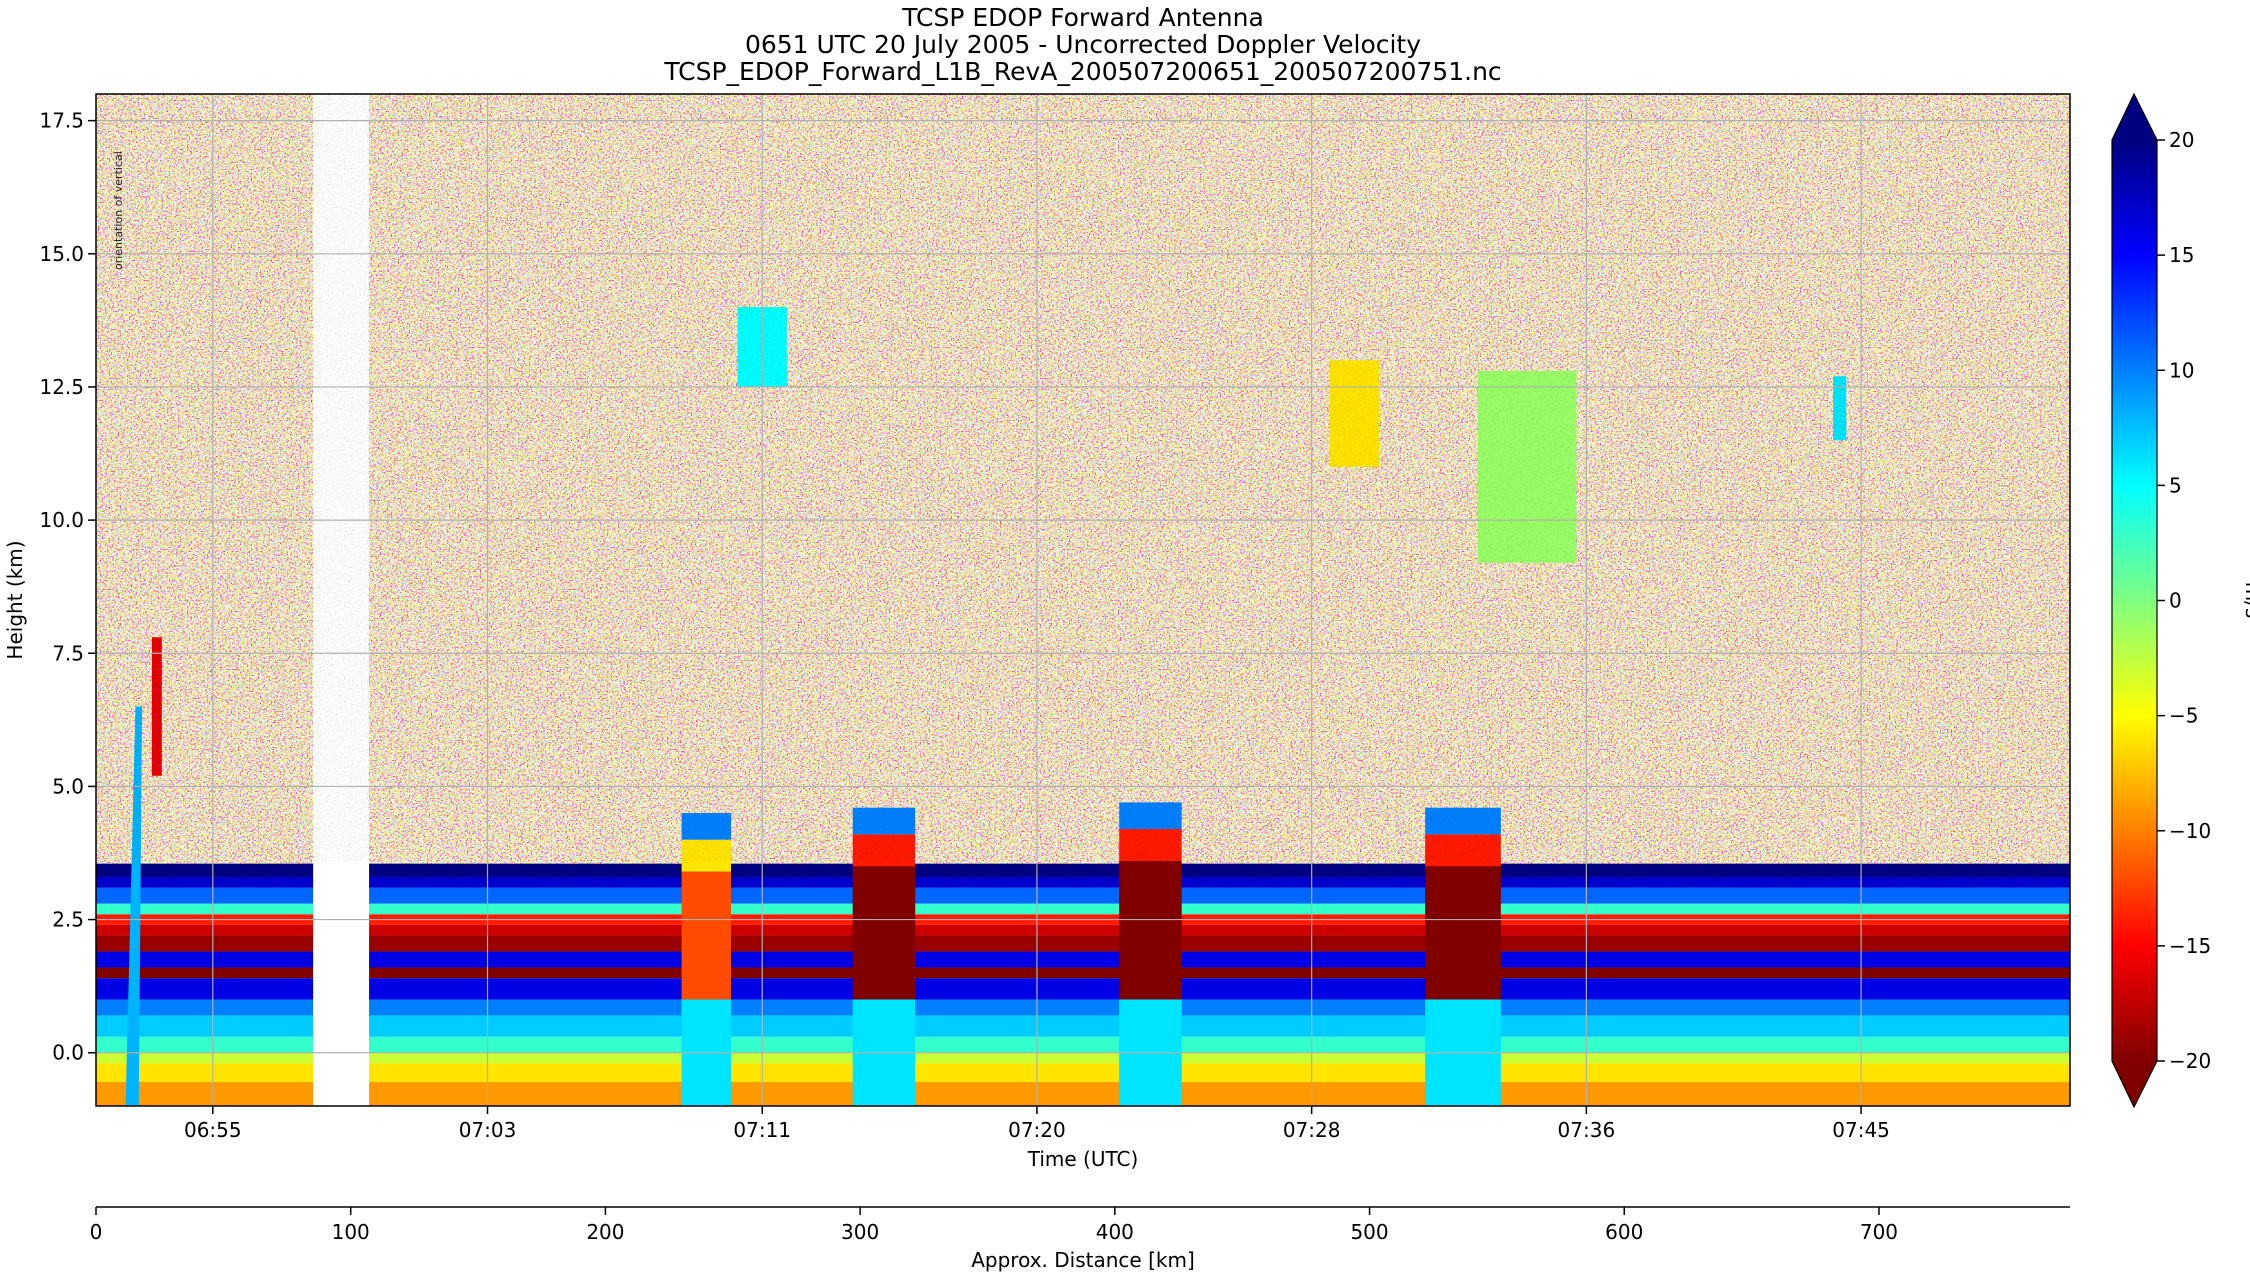 This screenshot has width=2250, height=1275. Describe the element at coordinates (68, 653) in the screenshot. I see `y-tick-label: 7.5` at that location.